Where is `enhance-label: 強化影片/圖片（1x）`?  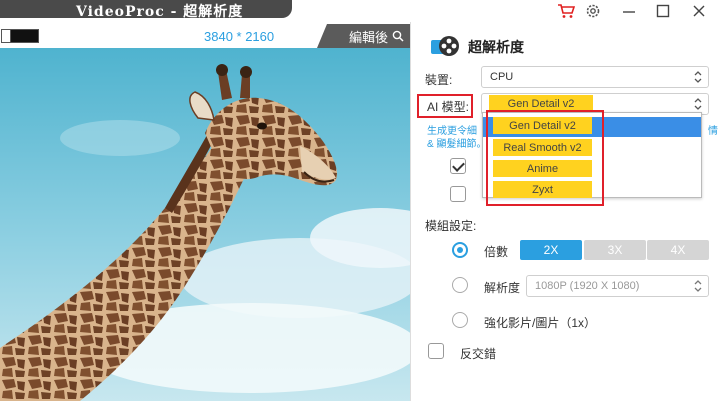
enhance-label: 強化影片/圖片（1x） is located at coordinates (540, 323).